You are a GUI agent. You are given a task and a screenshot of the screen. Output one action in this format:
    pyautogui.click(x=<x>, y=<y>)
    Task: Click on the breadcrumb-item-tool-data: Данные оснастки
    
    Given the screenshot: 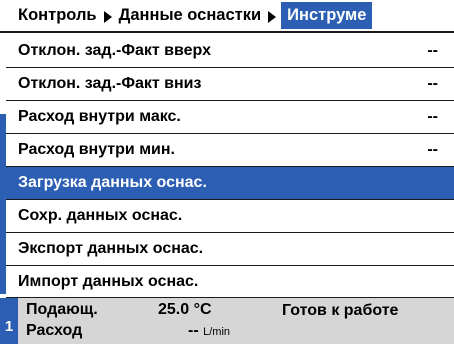 What is the action you would take?
    pyautogui.click(x=190, y=15)
    